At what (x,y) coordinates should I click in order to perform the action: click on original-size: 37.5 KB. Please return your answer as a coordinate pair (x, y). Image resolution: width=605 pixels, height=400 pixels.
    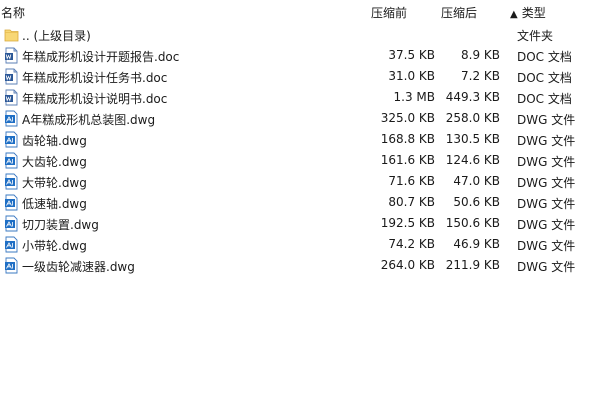
    Looking at the image, I should click on (411, 55).